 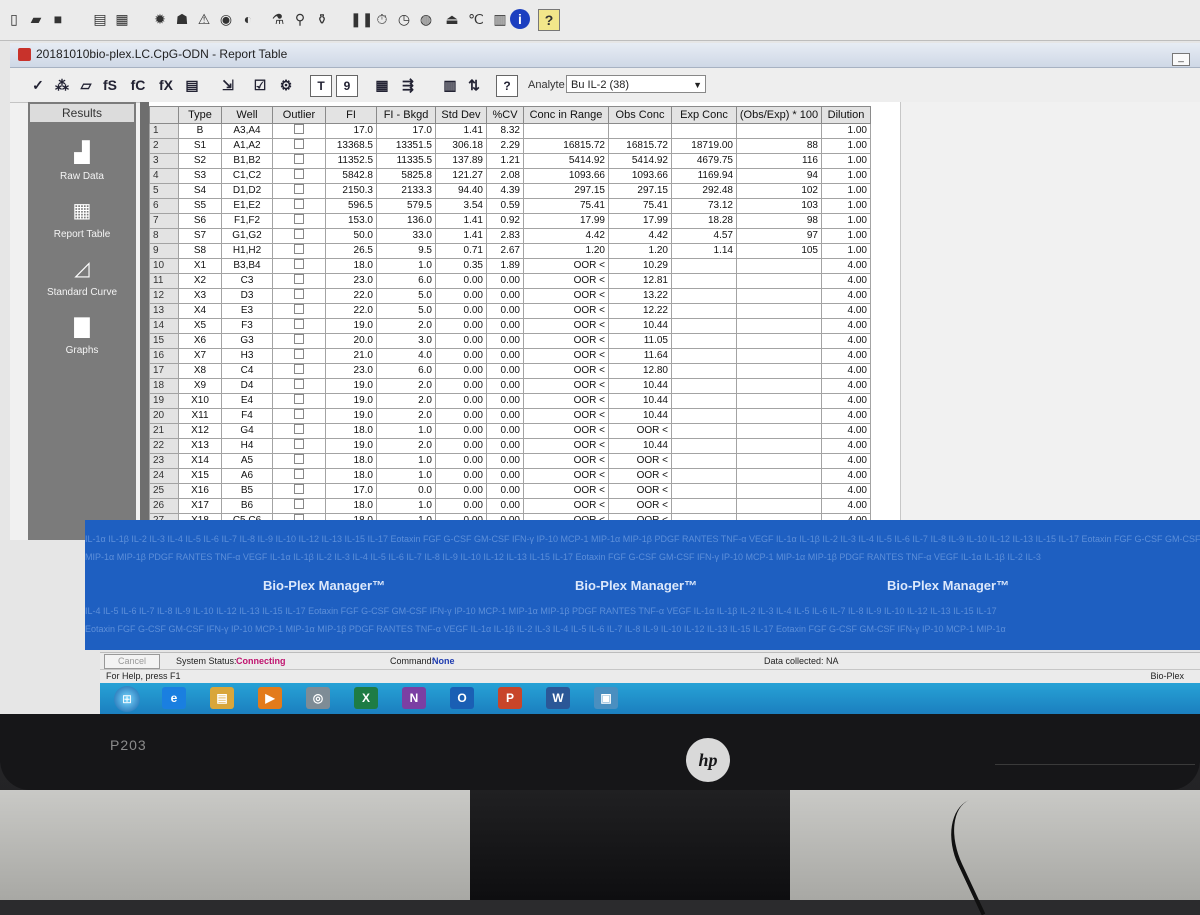 I want to click on settings-icon: ✹, so click(x=160, y=19).